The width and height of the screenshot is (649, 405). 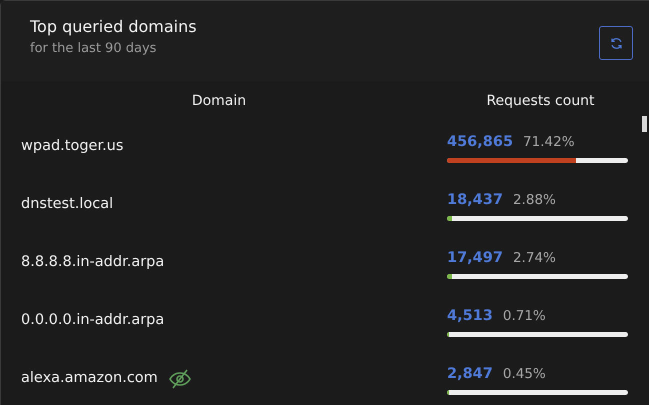 I want to click on card-subtitle: for the last 90 days, so click(x=94, y=49).